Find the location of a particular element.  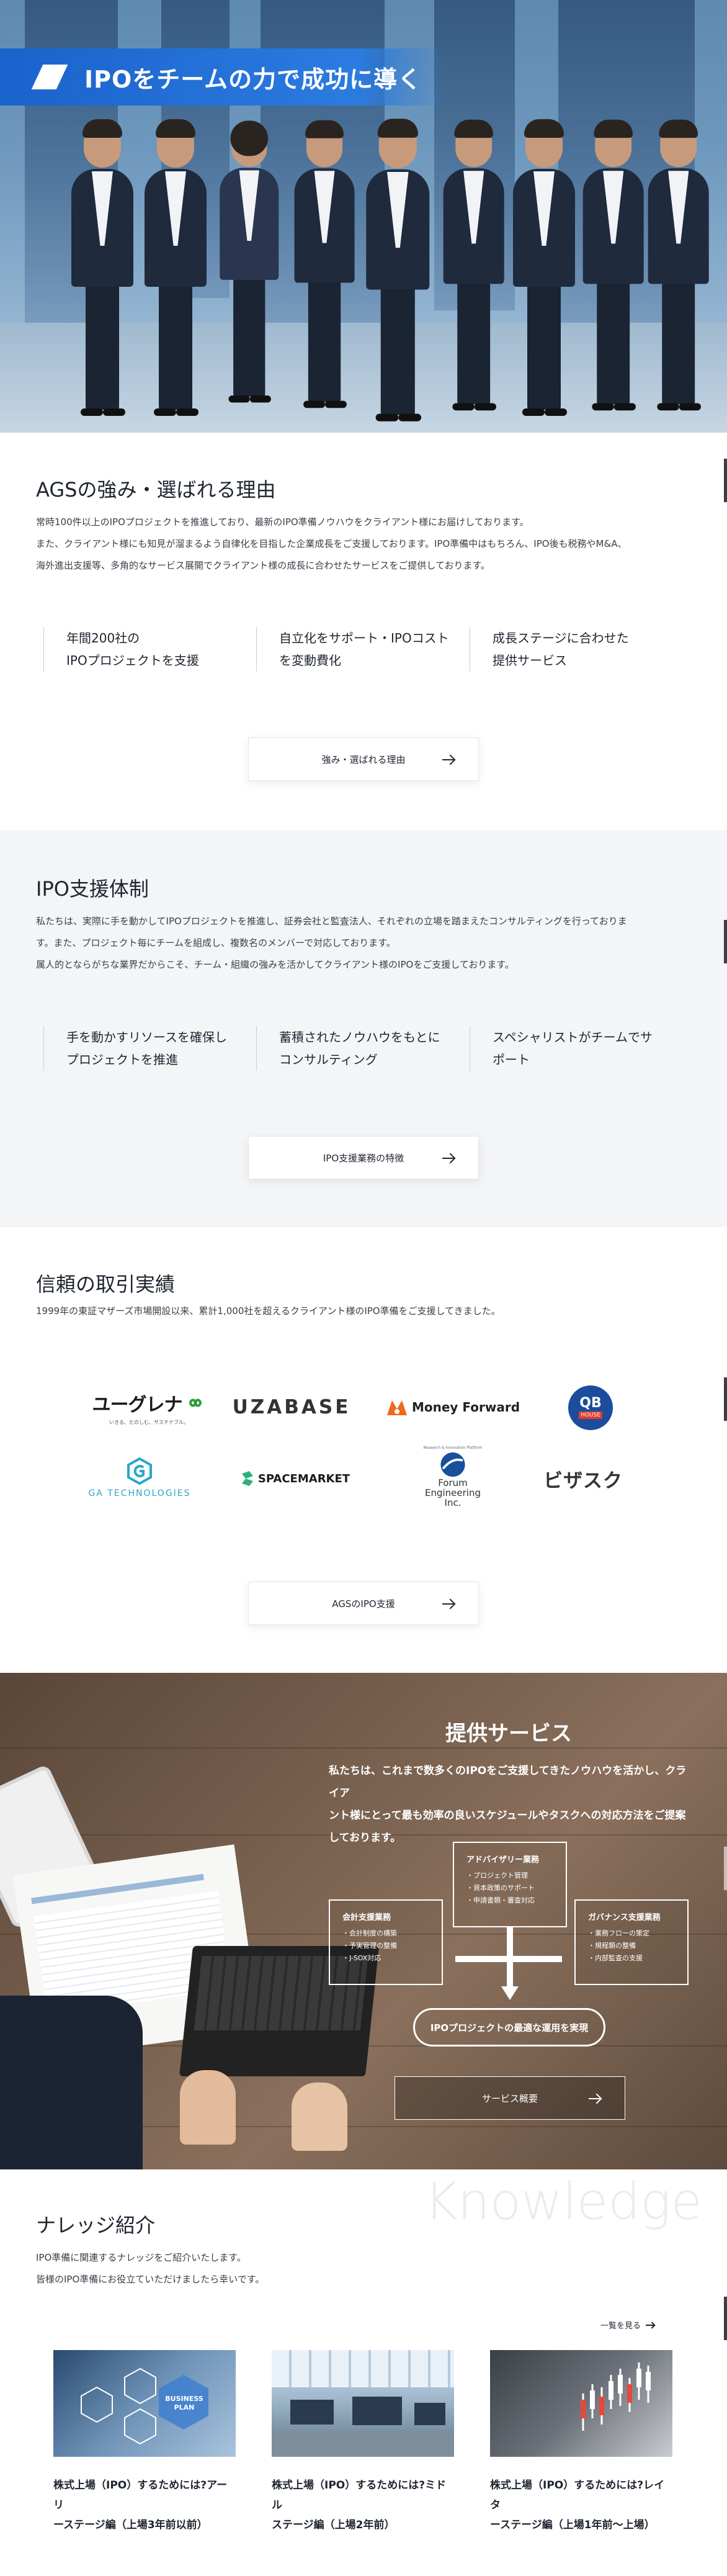

logo-text: UZABASE is located at coordinates (291, 1407).